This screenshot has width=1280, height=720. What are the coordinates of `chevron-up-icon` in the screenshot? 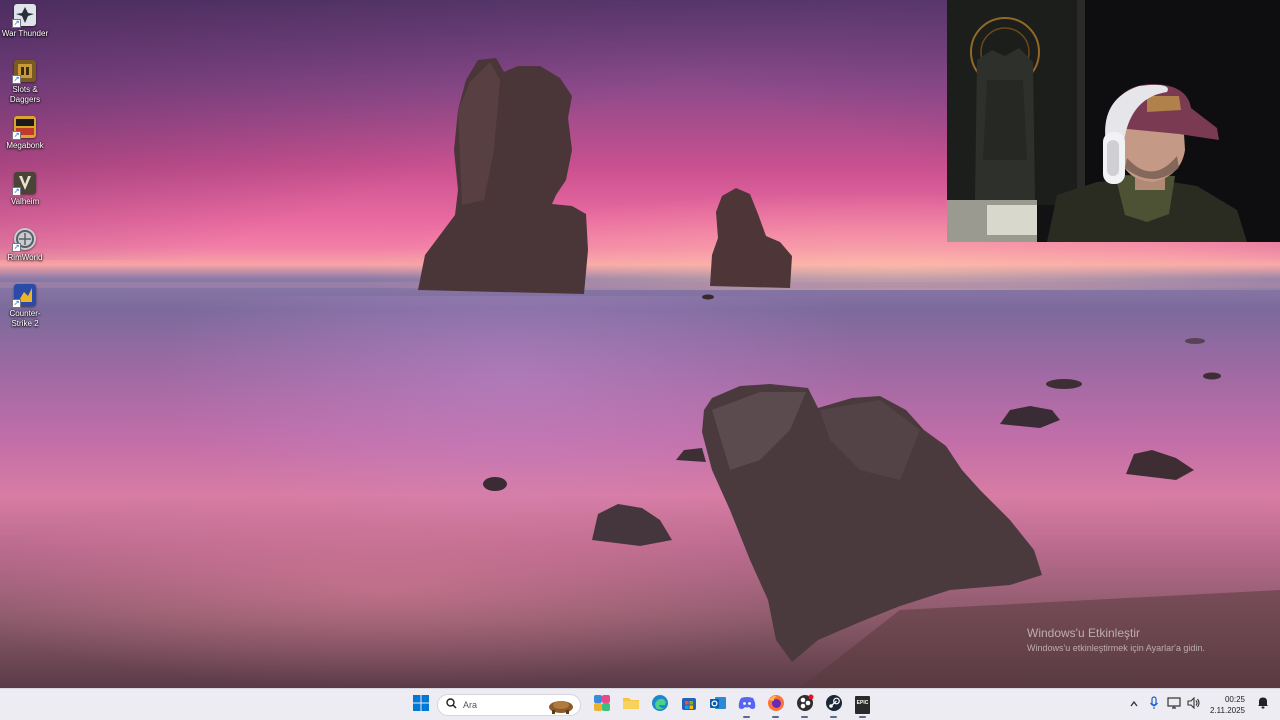 It's located at (1134, 705).